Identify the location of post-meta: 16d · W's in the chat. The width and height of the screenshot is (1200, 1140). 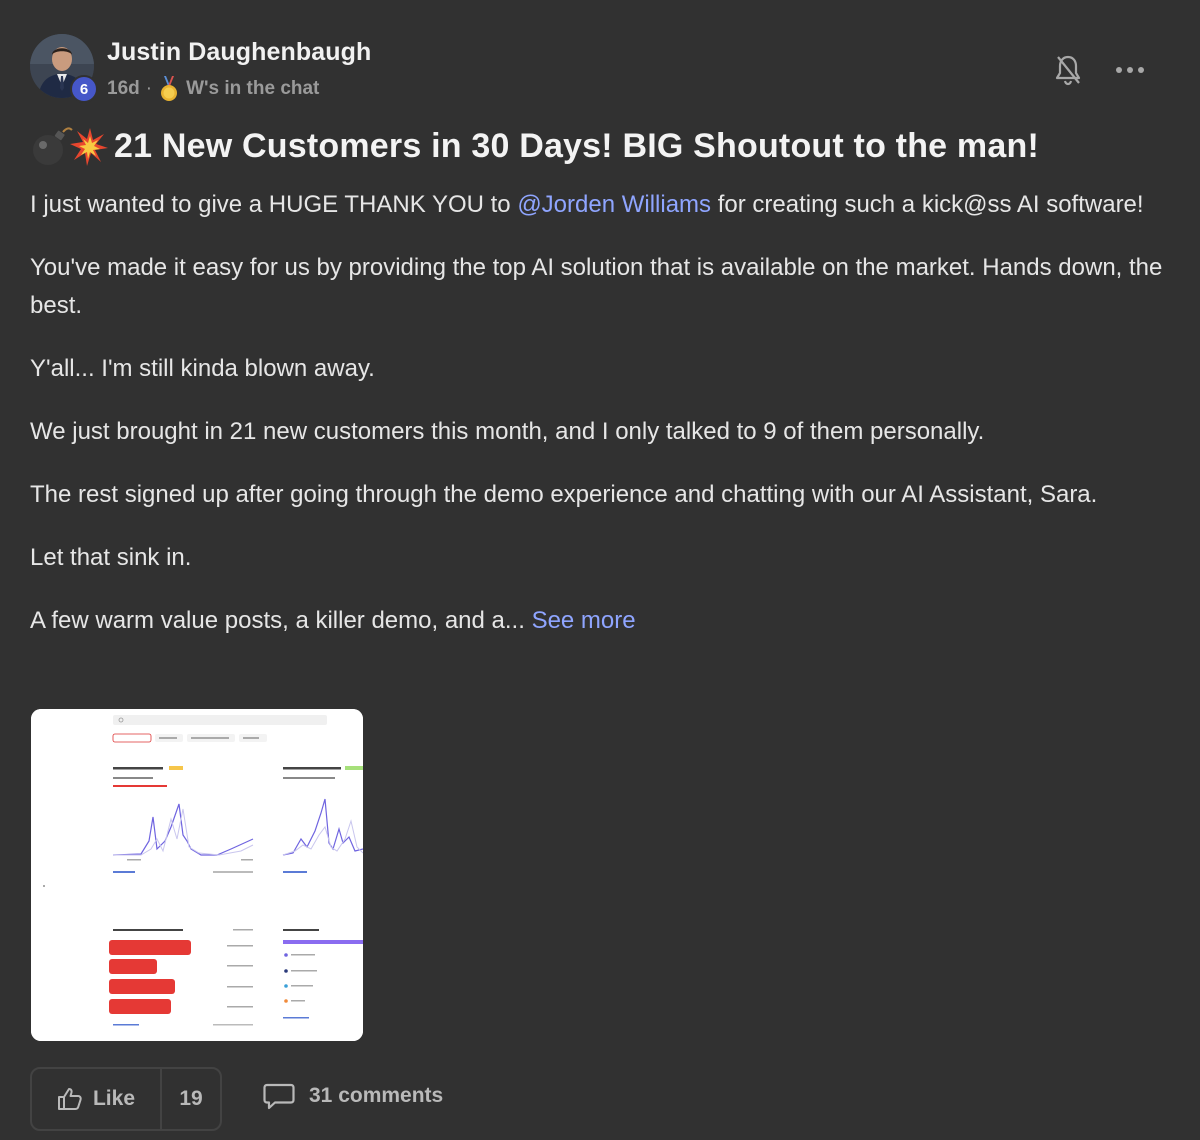
(213, 89).